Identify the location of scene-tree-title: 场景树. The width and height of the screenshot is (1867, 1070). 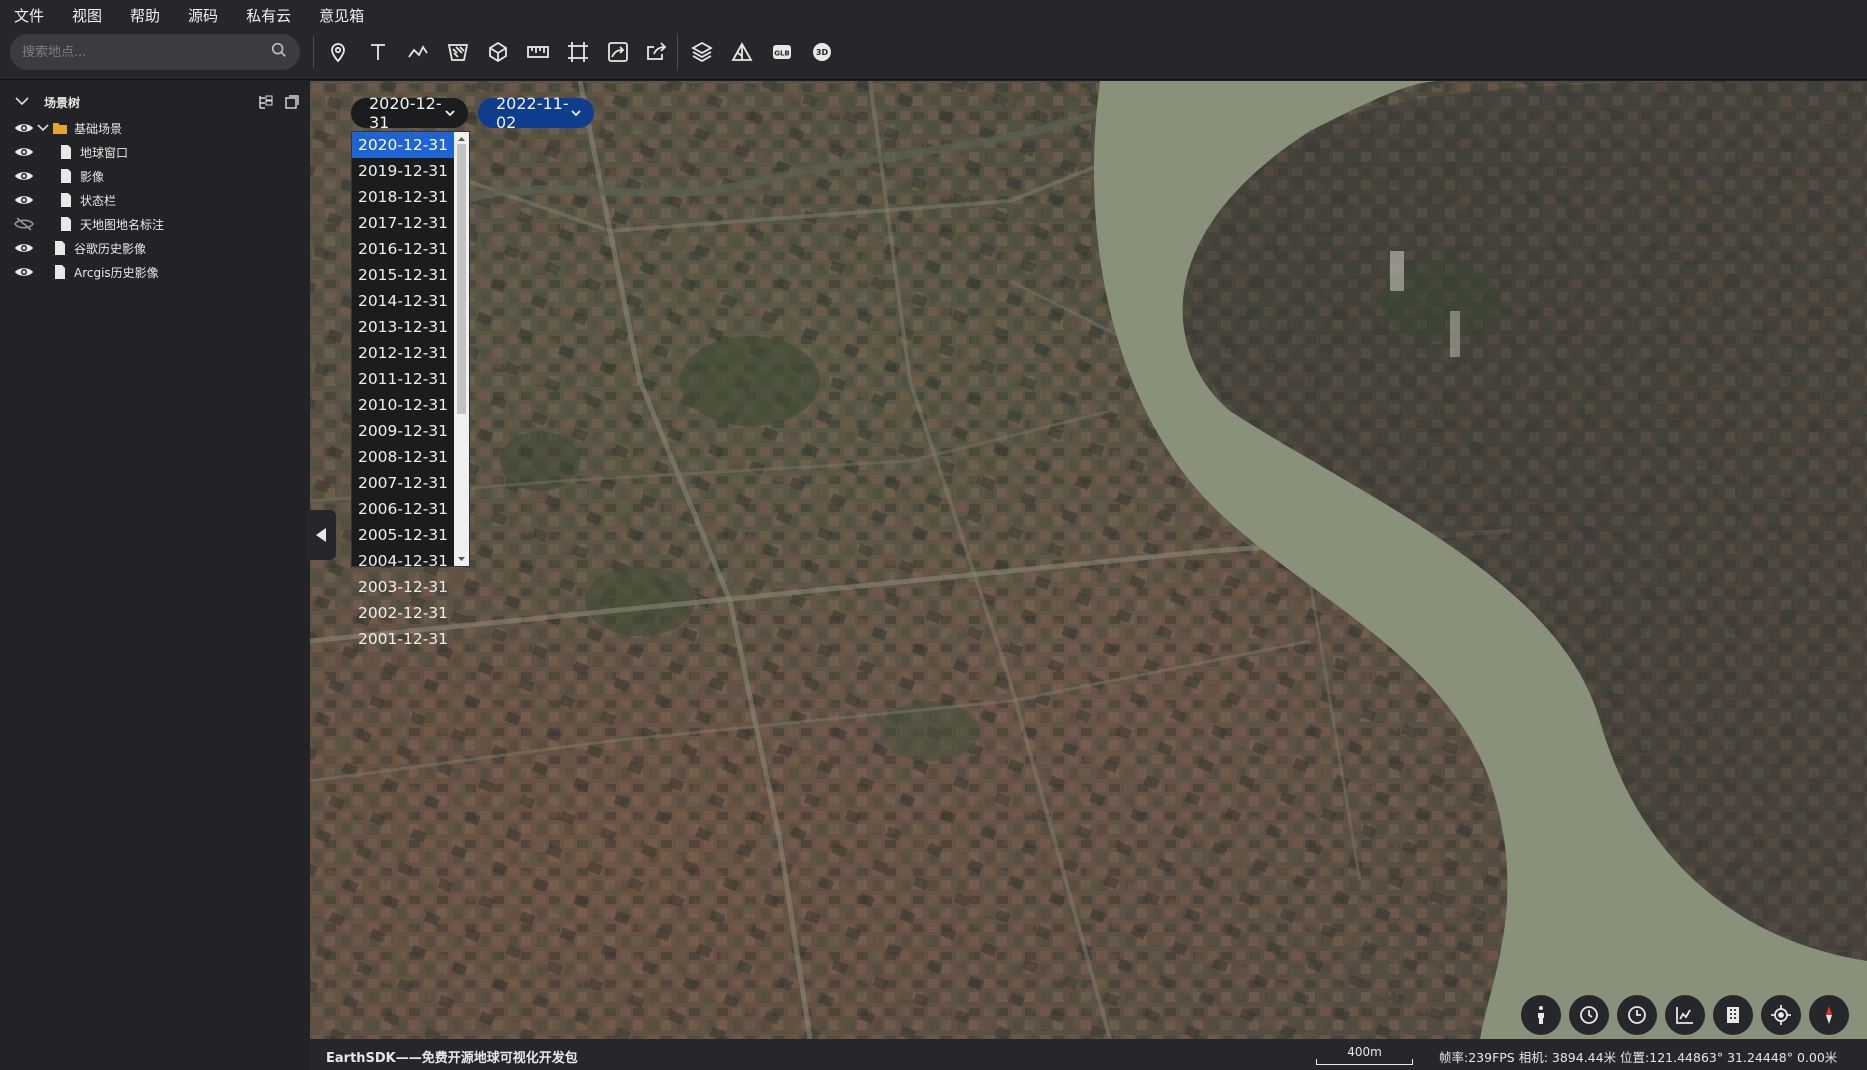
(62, 103).